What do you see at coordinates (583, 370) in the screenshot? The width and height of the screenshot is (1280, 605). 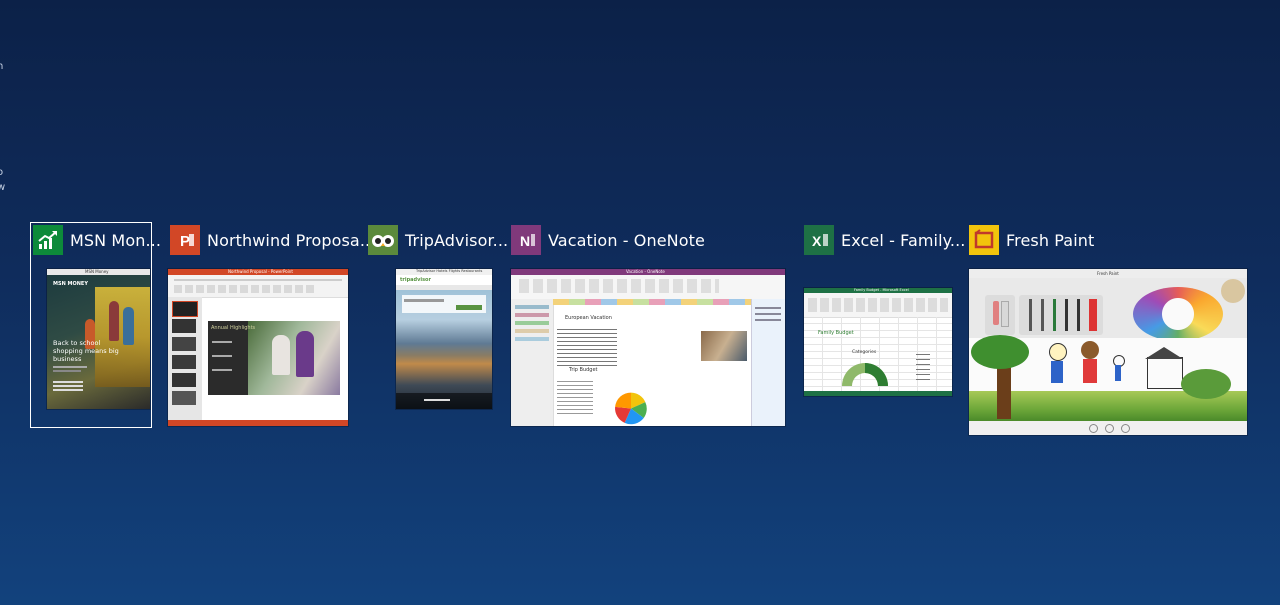 I see `budget-title: Trip Budget` at bounding box center [583, 370].